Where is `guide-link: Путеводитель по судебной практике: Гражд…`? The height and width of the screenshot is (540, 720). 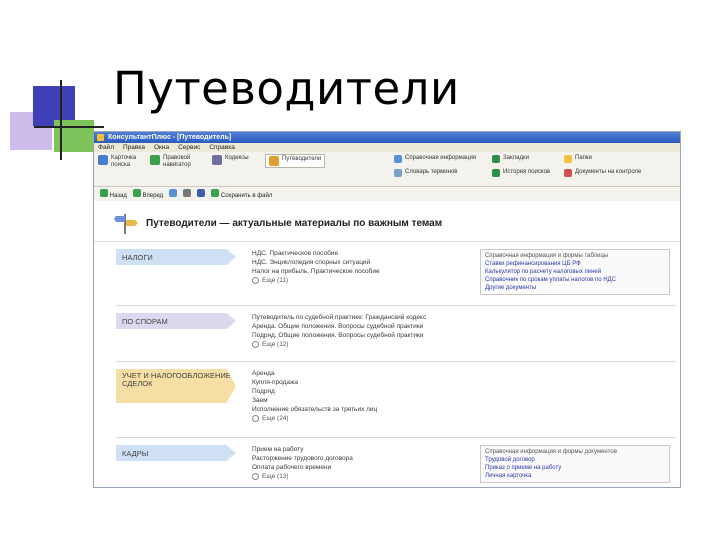
guide-link: Путеводитель по судебной практике: Гражд… is located at coordinates (339, 317).